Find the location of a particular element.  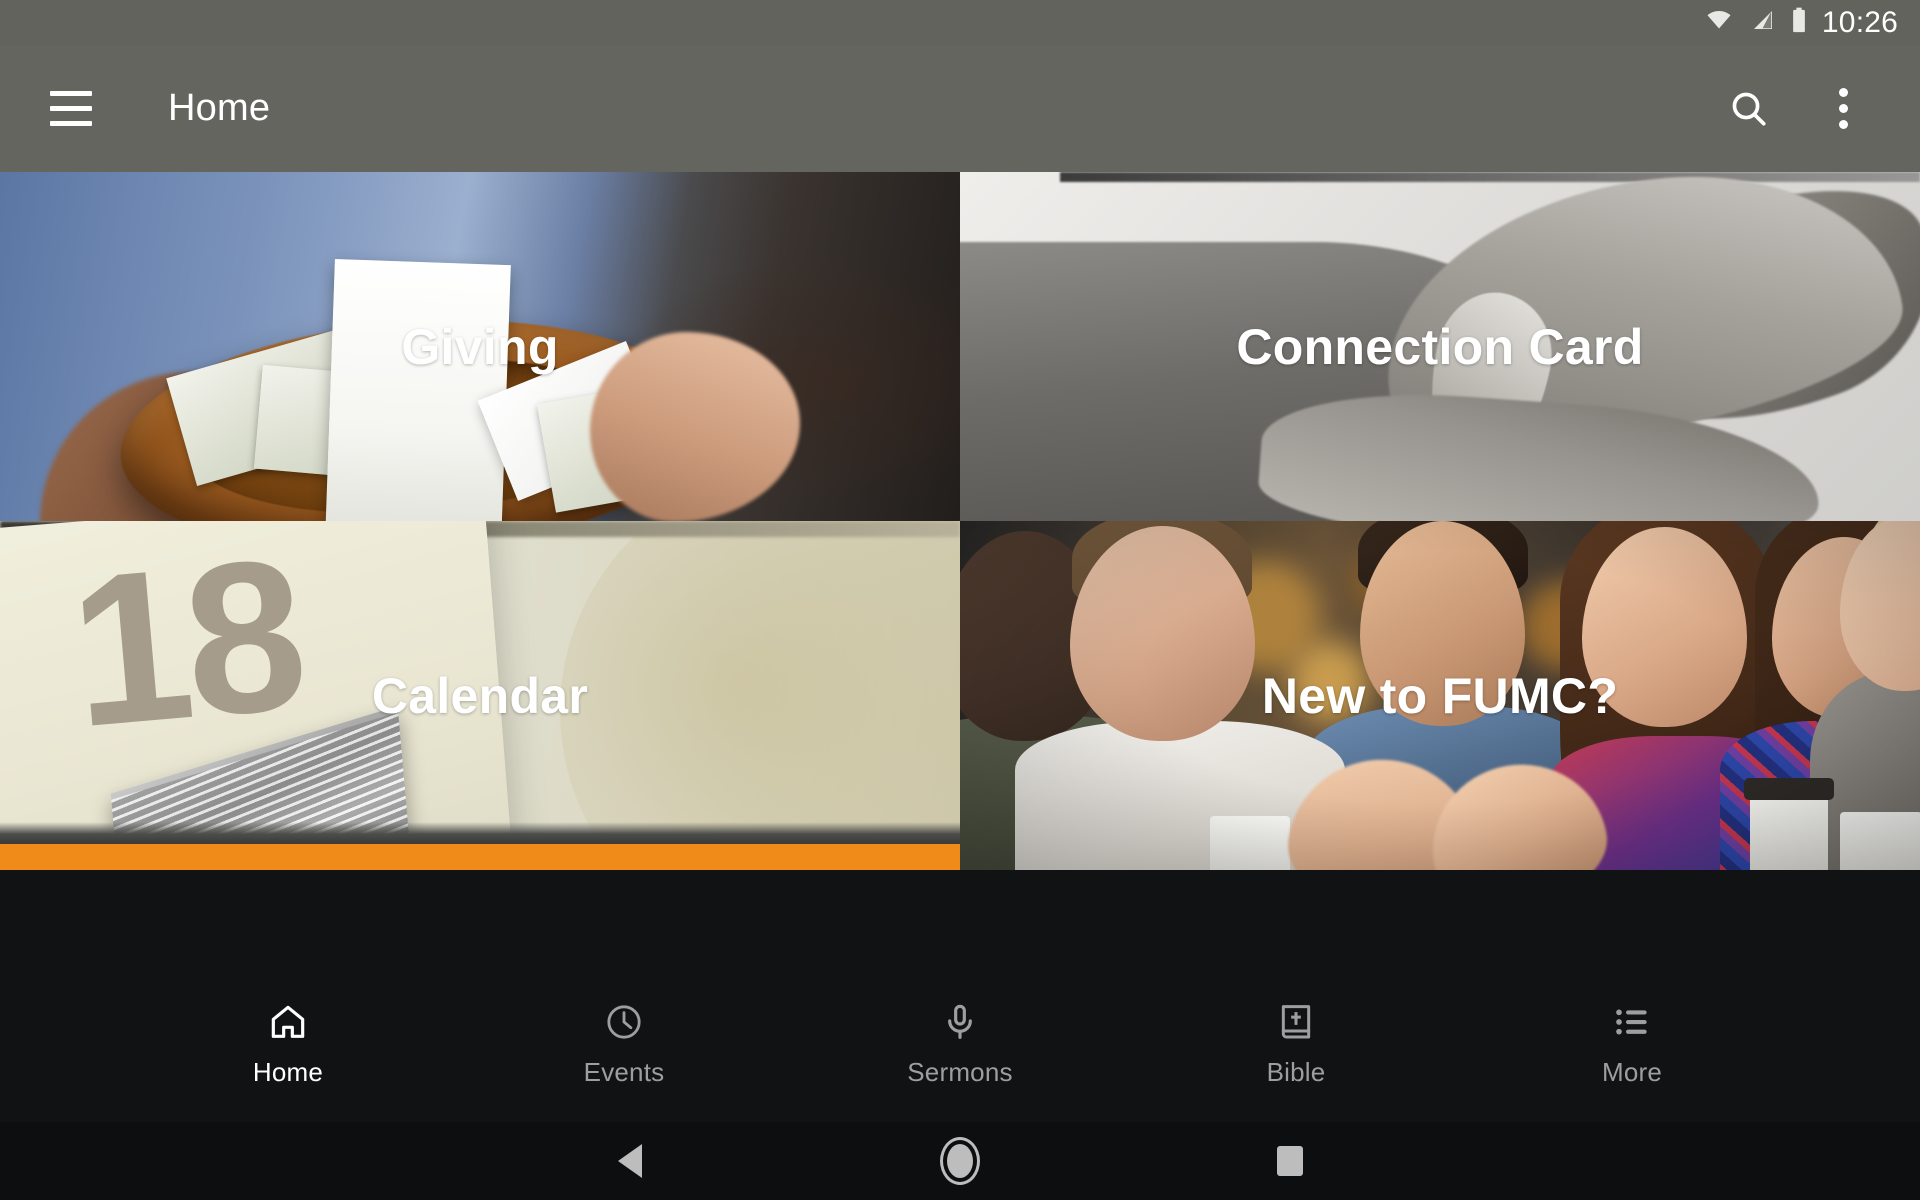

home-circle-icon is located at coordinates (960, 1161).